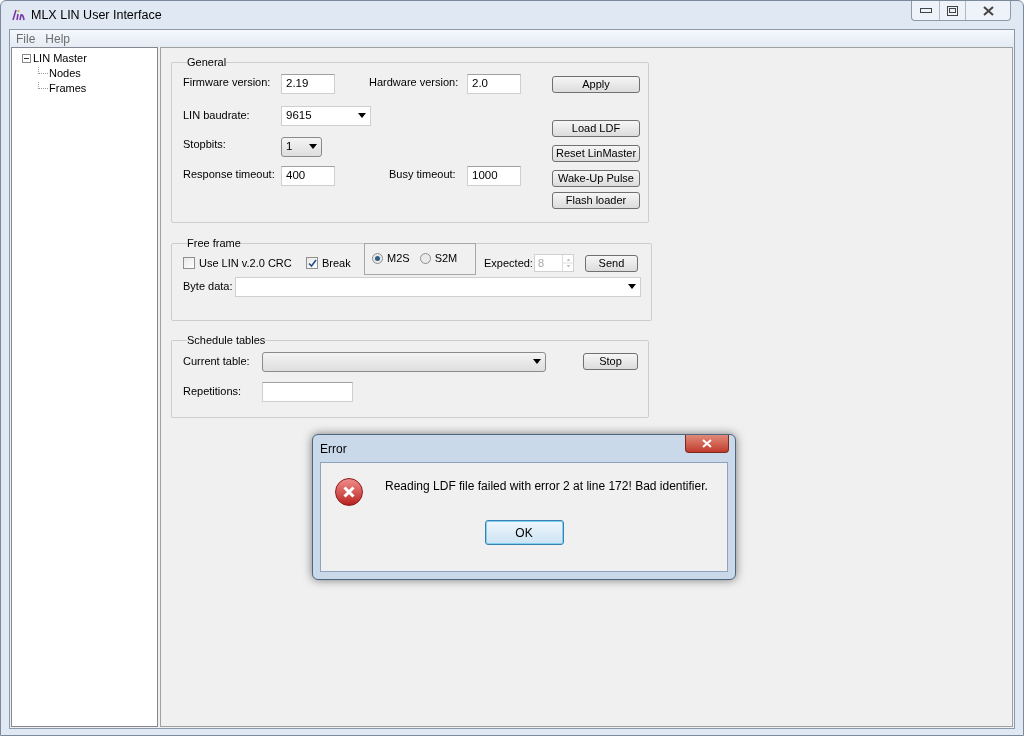 The width and height of the screenshot is (1024, 736). Describe the element at coordinates (925, 10) in the screenshot. I see `minimize-icon` at that location.